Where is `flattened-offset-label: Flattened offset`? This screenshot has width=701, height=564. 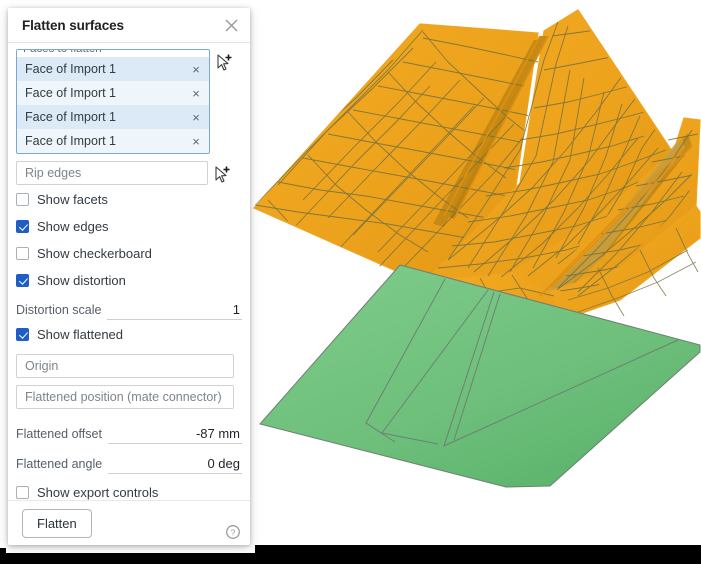 flattened-offset-label: Flattened offset is located at coordinates (59, 434).